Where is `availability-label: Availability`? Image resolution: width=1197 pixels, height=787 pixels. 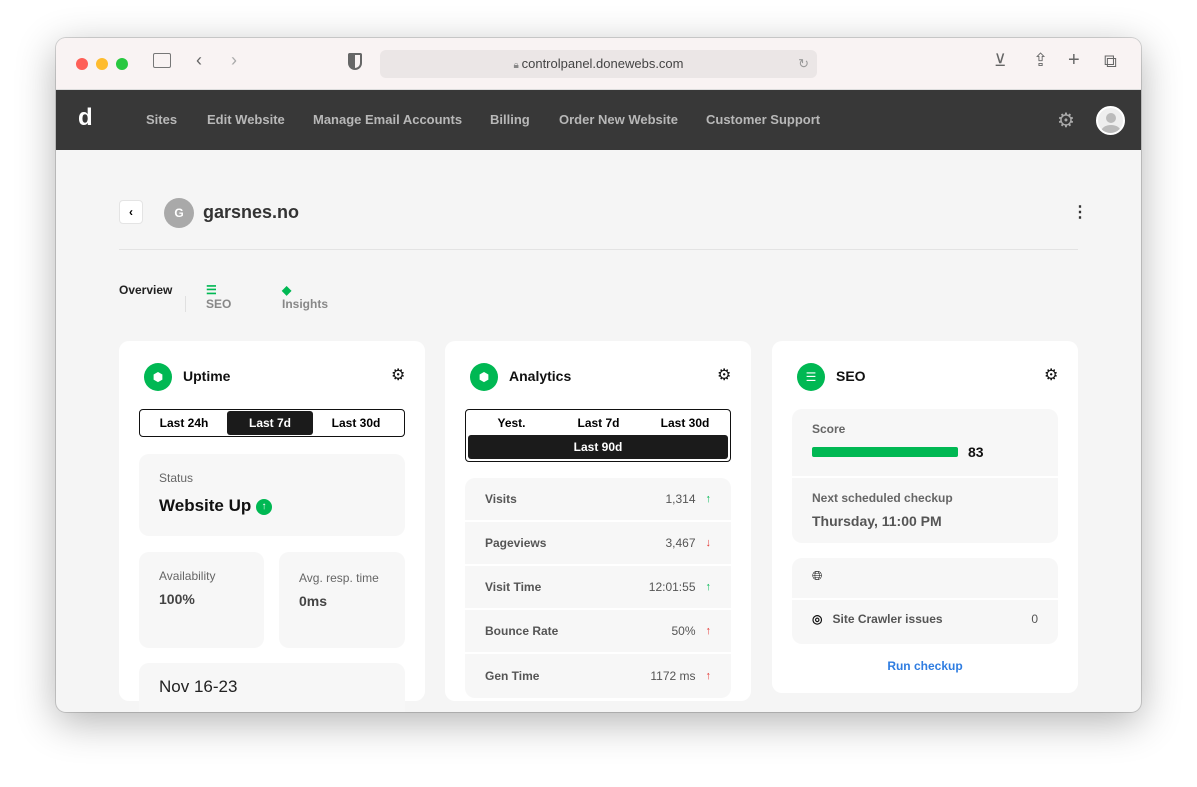 availability-label: Availability is located at coordinates (187, 576).